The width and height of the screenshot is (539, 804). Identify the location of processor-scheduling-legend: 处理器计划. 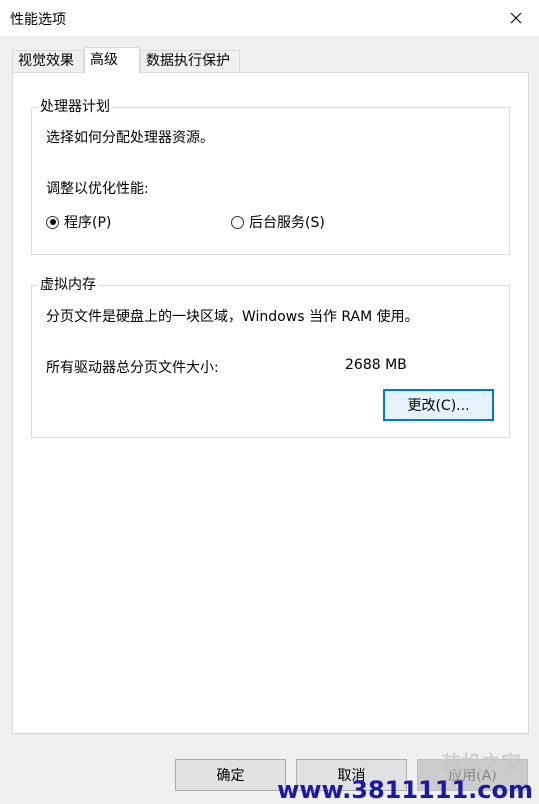
(75, 107).